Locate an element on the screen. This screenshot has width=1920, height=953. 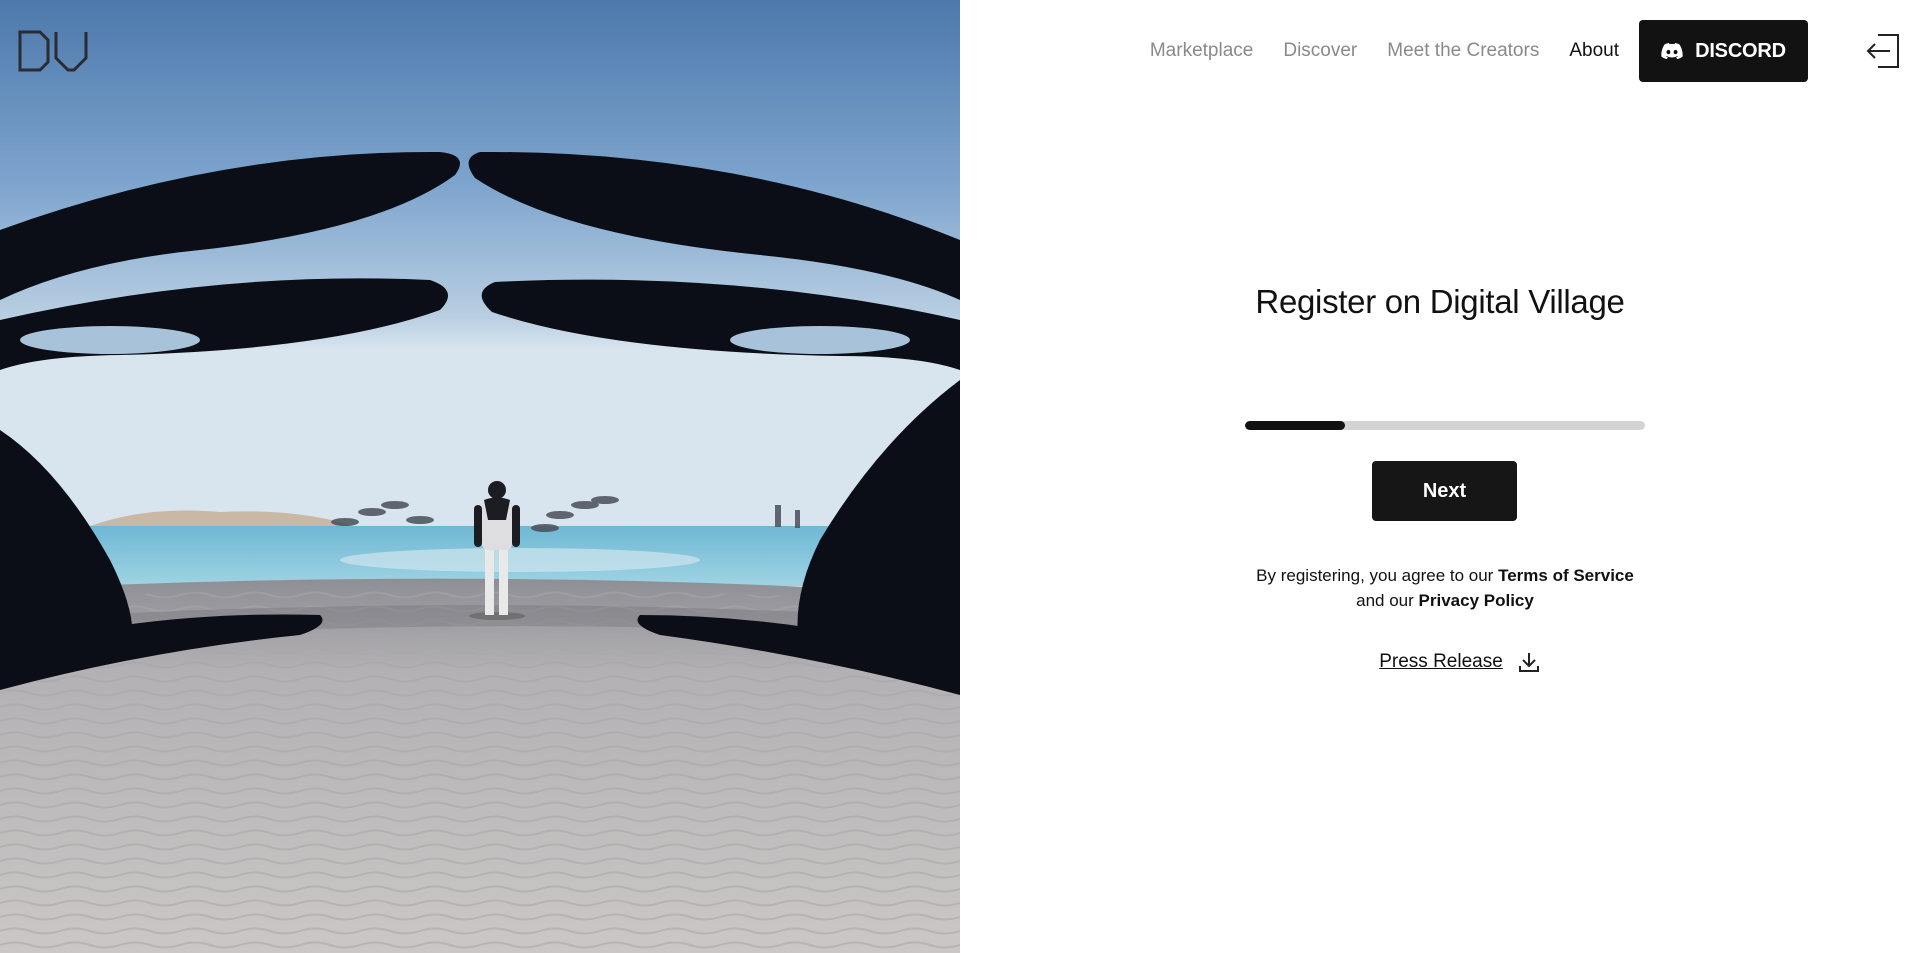
dv-logo-icon is located at coordinates (53, 51).